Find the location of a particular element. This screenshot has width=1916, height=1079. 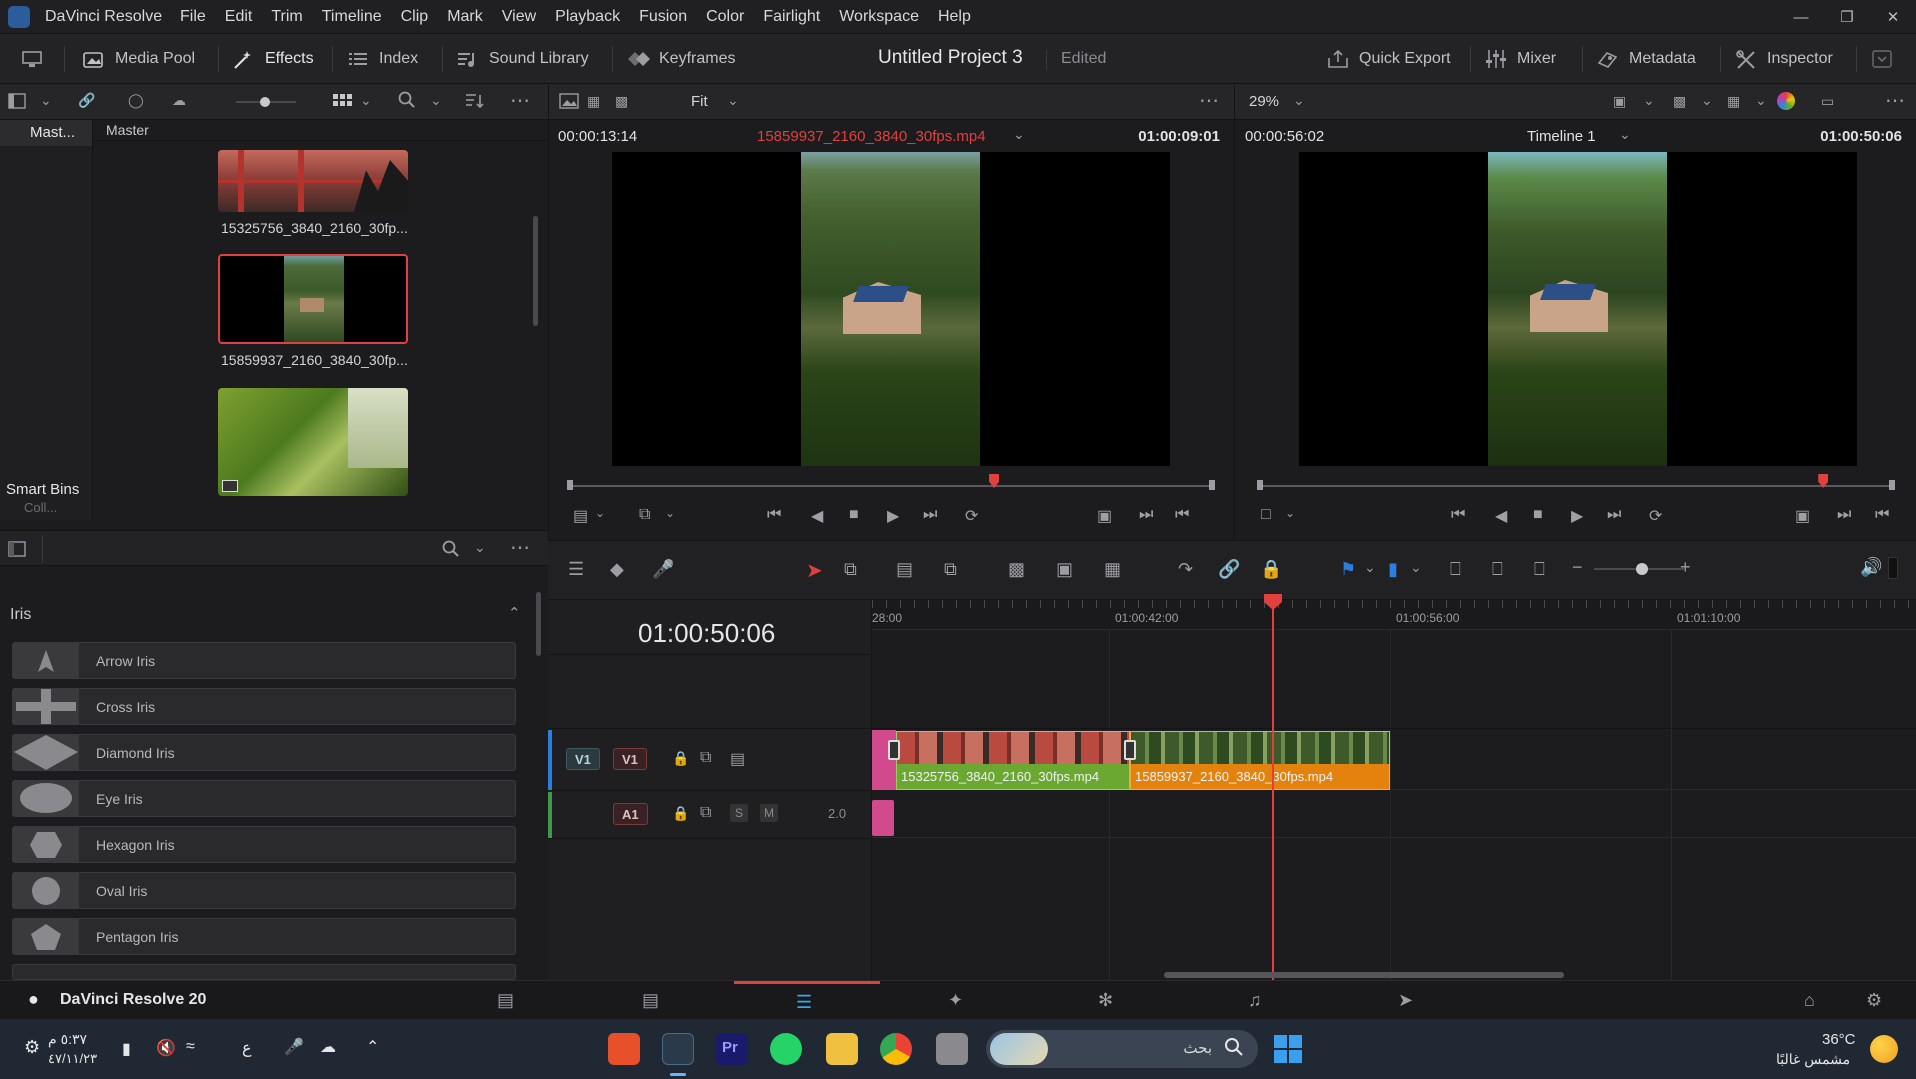

davinci-app-icon is located at coordinates (678, 1049).